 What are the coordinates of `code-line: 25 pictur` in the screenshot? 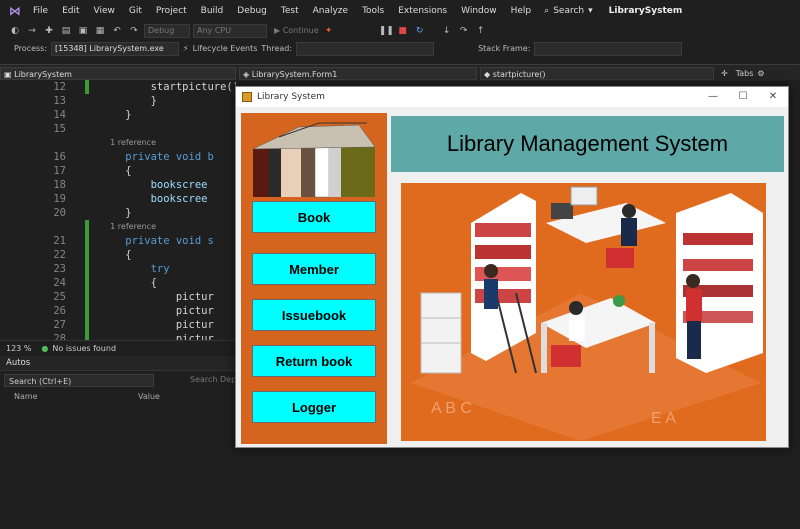 It's located at (118, 297).